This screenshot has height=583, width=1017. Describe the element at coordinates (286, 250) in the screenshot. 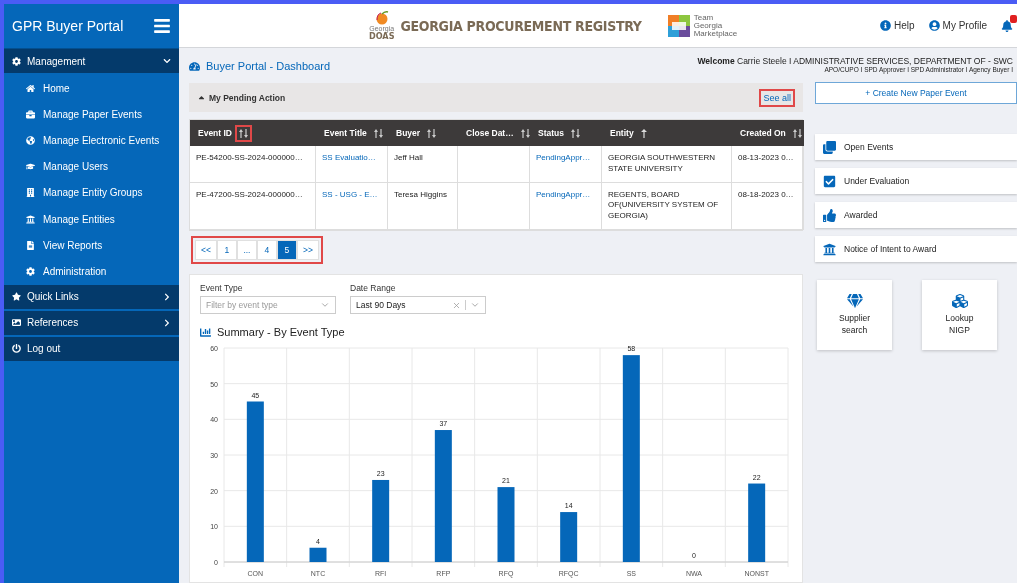

I see `page-button: 5` at that location.